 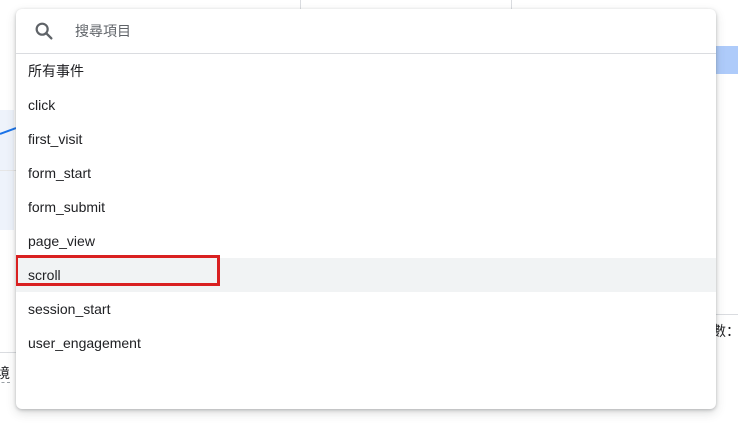 What do you see at coordinates (366, 173) in the screenshot?
I see `list-item-form-start: form_start` at bounding box center [366, 173].